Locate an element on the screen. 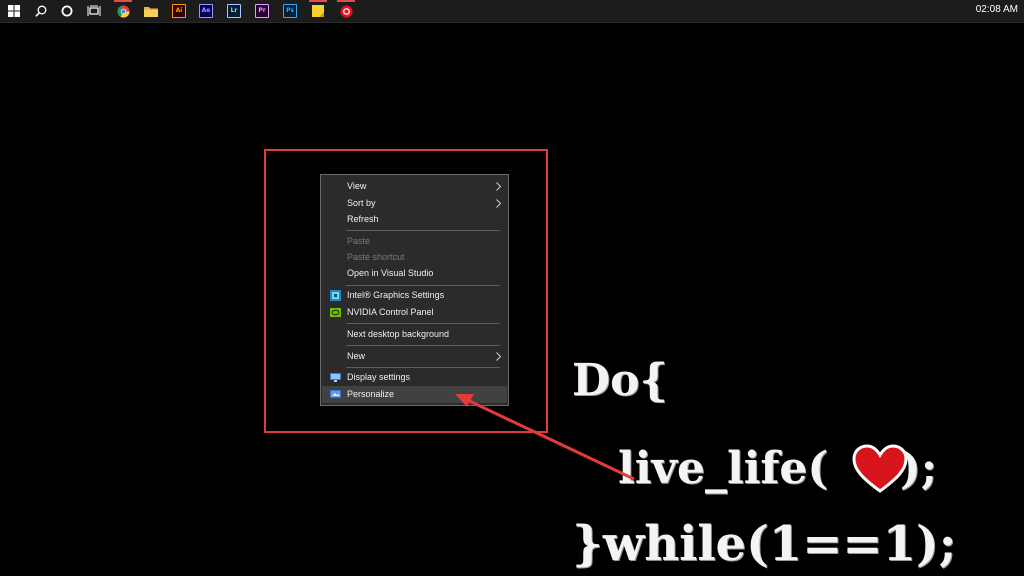  annotation-arrow is located at coordinates (545, 437).